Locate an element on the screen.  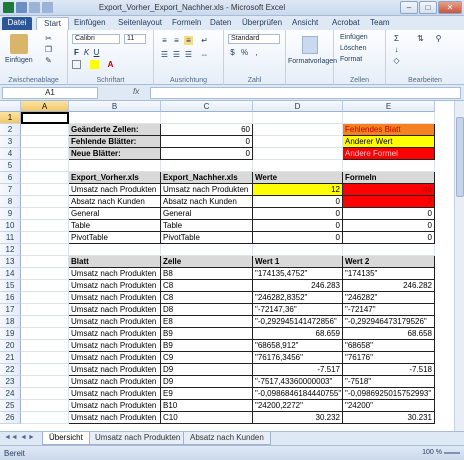
detail-value-1: 68.659 is located at coordinates (298, 334).